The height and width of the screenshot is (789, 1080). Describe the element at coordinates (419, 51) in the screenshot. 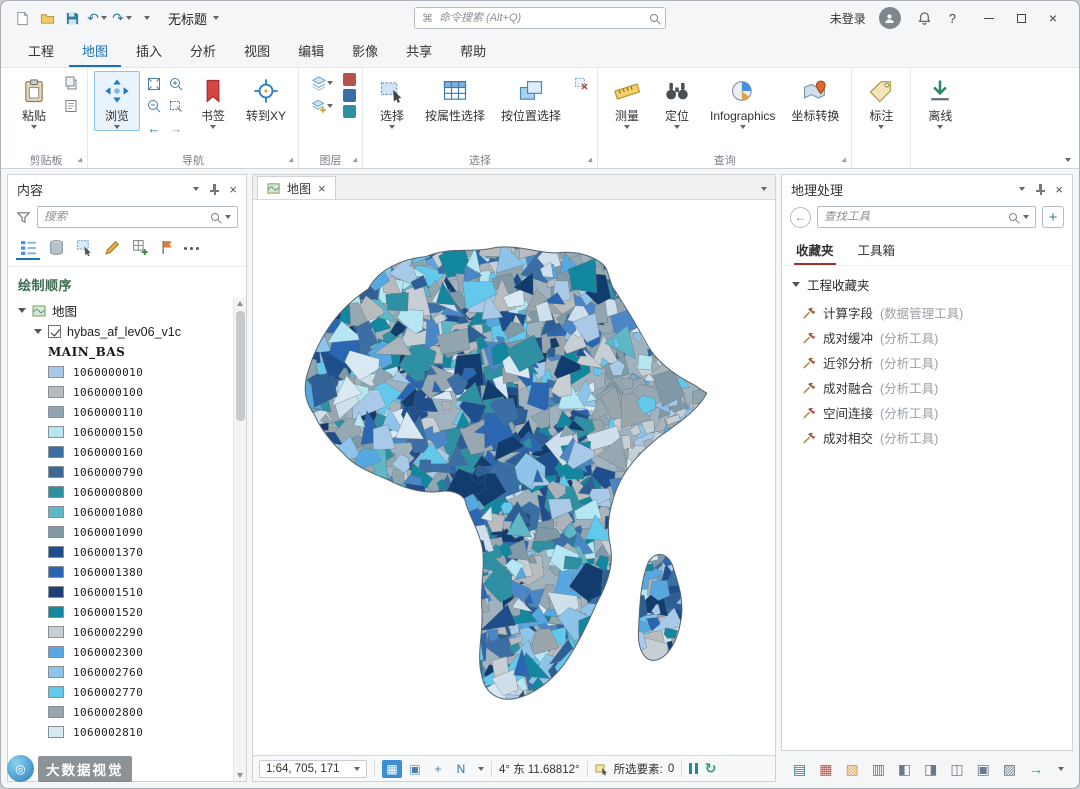

I see `ribbon-tab-share: 共享` at that location.